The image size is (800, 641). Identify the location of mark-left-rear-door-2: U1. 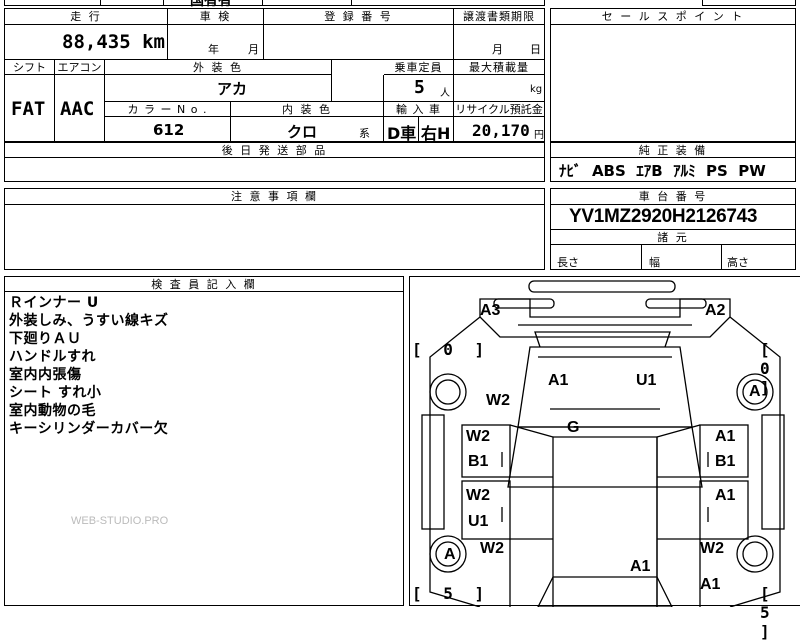
(478, 521).